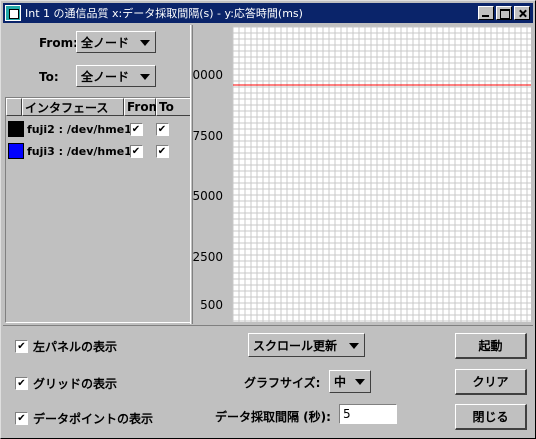 The width and height of the screenshot is (536, 439). What do you see at coordinates (208, 75) in the screenshot?
I see `y-tick-label: 10000` at bounding box center [208, 75].